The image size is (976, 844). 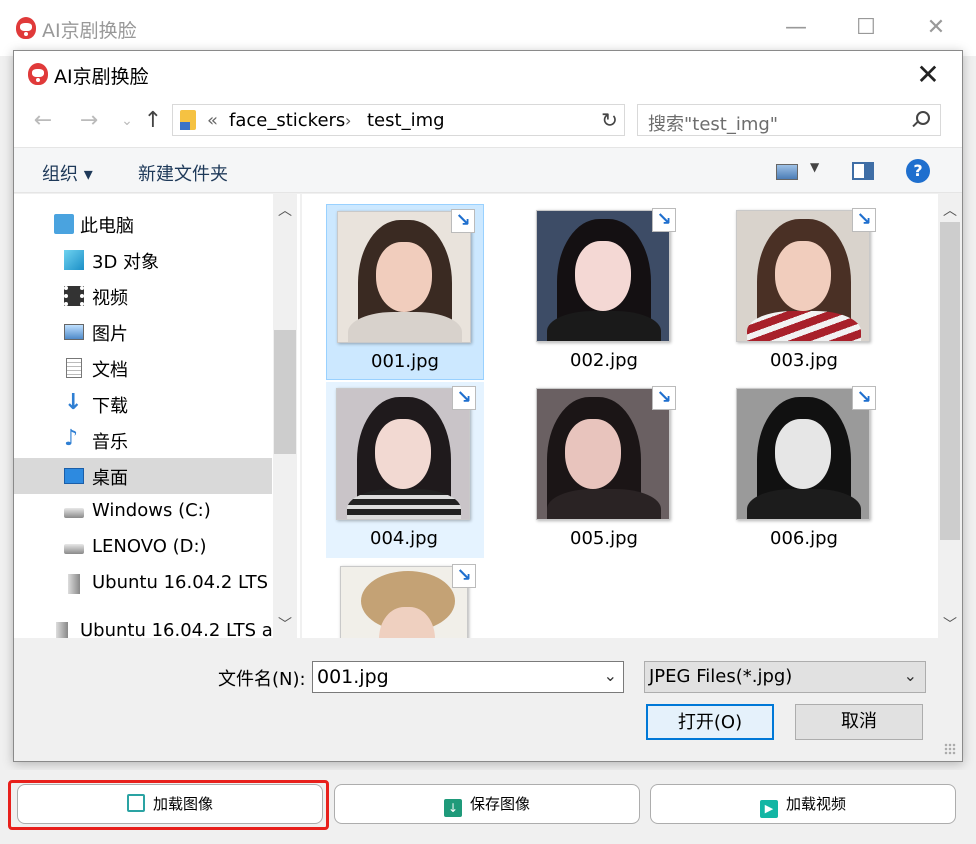 I want to click on view-dropdown-icon: ▼, so click(x=814, y=167).